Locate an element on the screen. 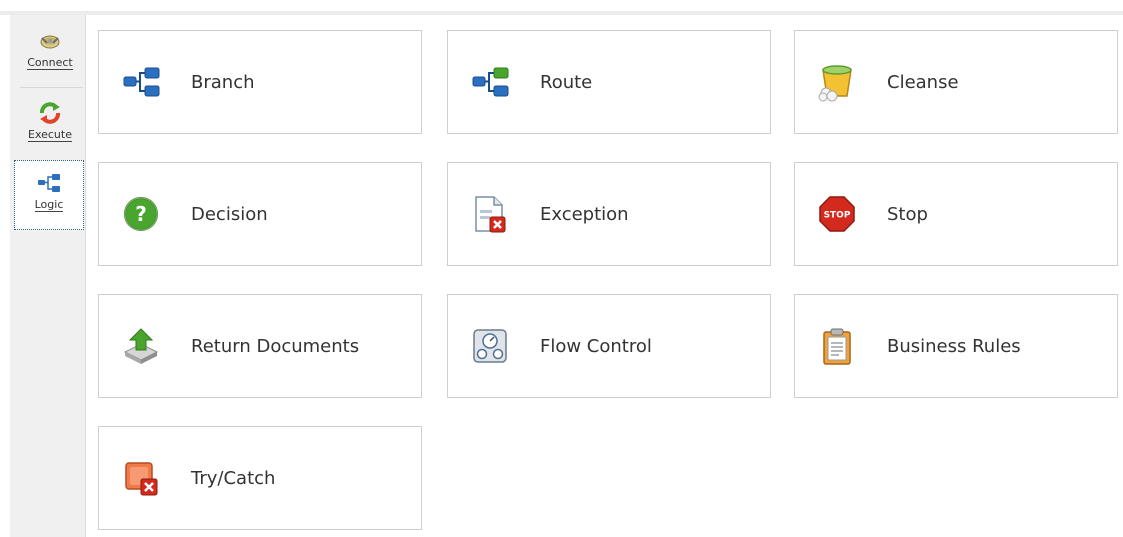  sidebar-item-logic: Logic is located at coordinates (49, 195).